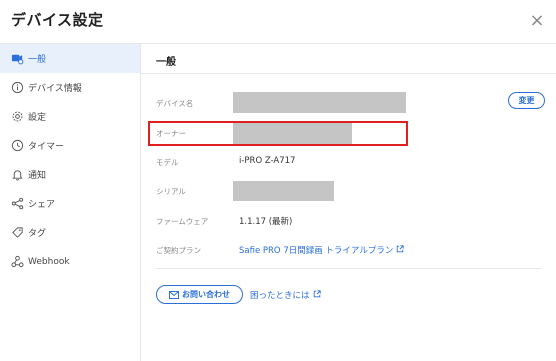  What do you see at coordinates (319, 102) in the screenshot?
I see `device-name-redacted` at bounding box center [319, 102].